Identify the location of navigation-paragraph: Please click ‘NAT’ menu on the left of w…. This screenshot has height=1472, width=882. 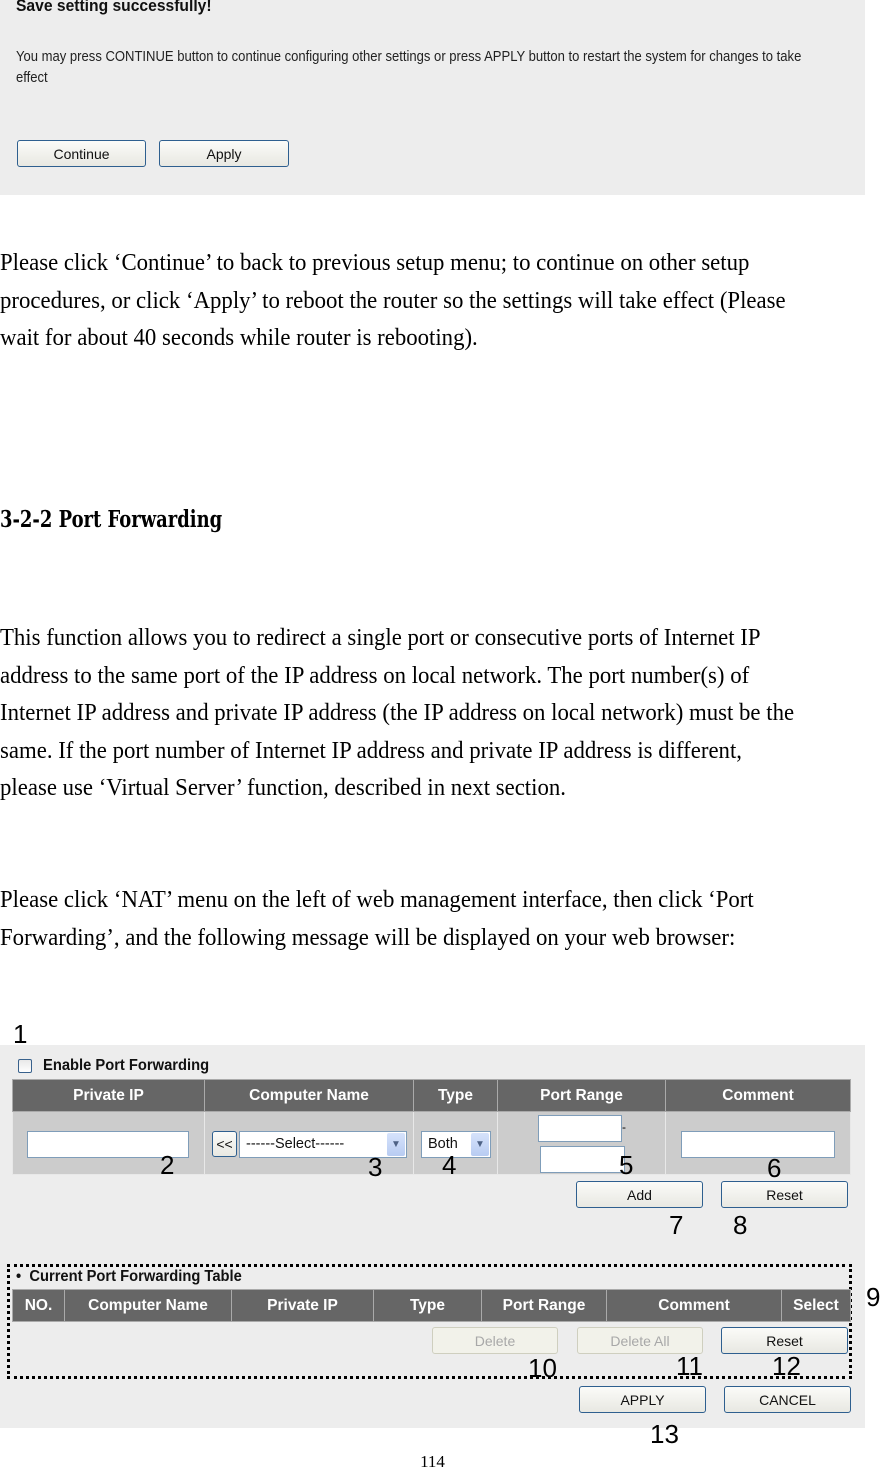
(377, 918).